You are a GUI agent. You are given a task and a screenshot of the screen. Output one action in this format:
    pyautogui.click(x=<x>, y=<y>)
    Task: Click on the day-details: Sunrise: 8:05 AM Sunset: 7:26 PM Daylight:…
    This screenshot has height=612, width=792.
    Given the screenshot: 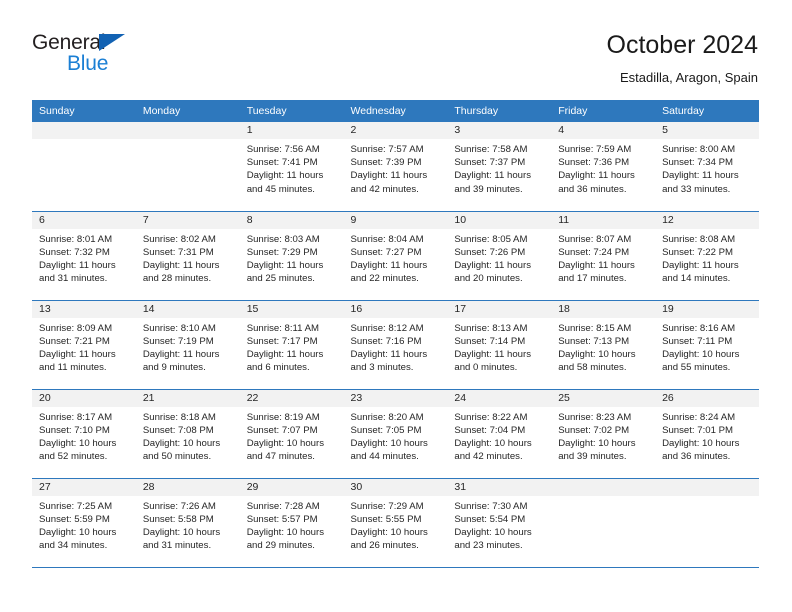 What is the action you would take?
    pyautogui.click(x=499, y=257)
    